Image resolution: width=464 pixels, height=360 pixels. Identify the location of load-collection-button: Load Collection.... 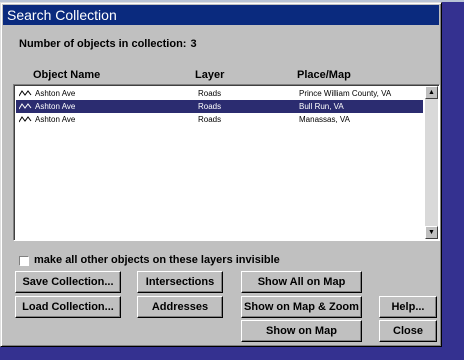
(68, 307).